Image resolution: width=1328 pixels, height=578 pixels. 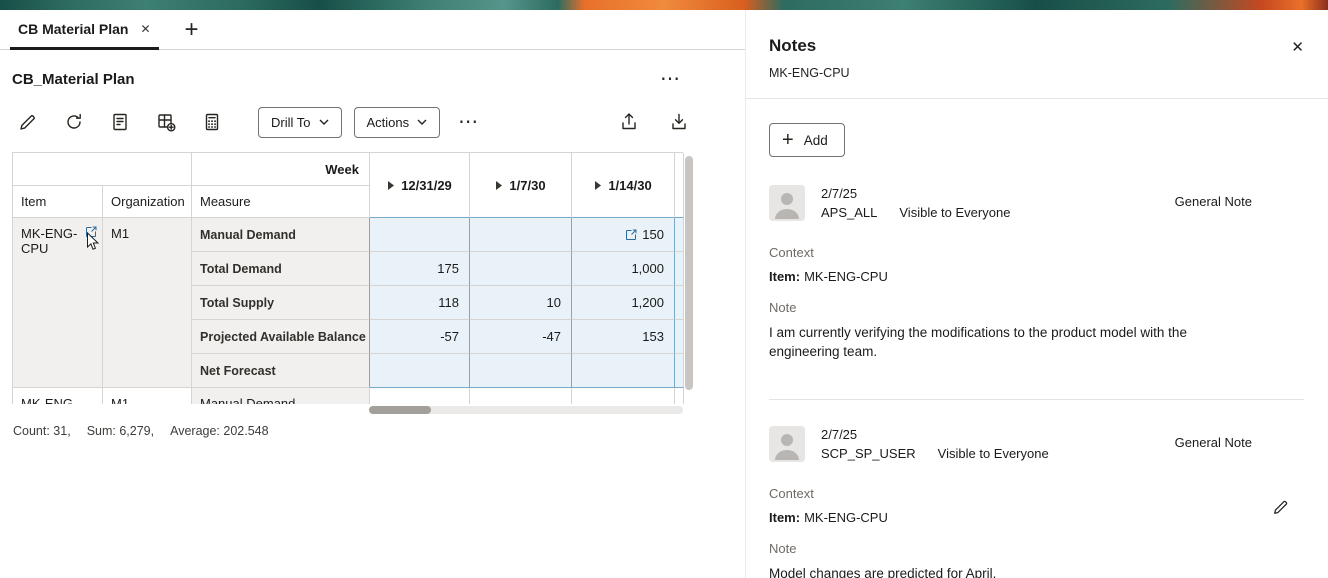 I want to click on value-cell: 1,000, so click(x=623, y=269).